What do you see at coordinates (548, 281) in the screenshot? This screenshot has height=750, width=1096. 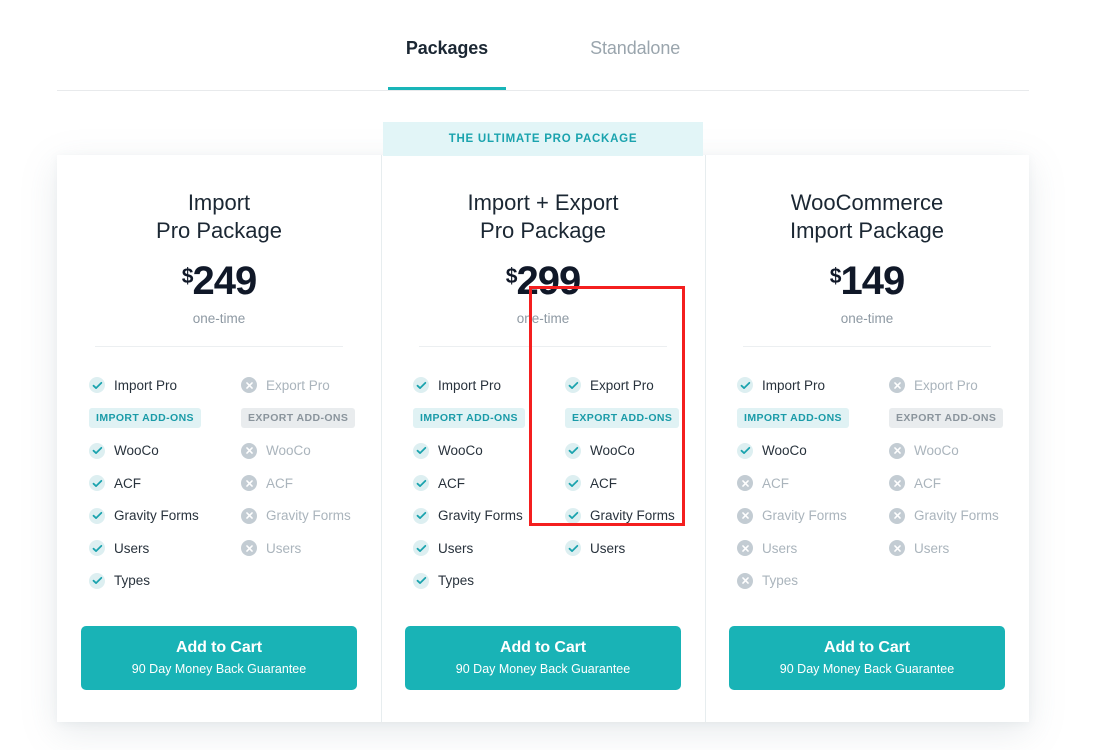 I see `price-amount: 299` at bounding box center [548, 281].